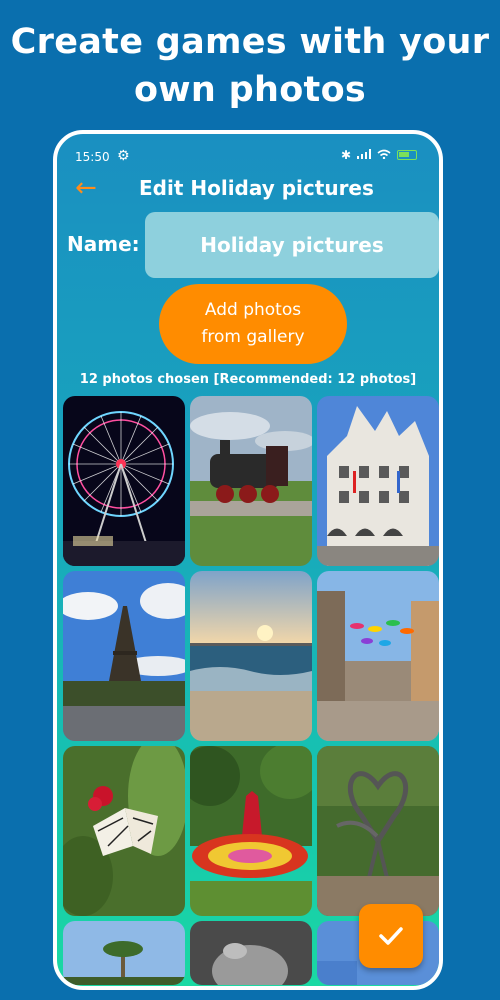 The width and height of the screenshot is (500, 1000). What do you see at coordinates (92, 157) in the screenshot?
I see `status-time: 15:50` at bounding box center [92, 157].